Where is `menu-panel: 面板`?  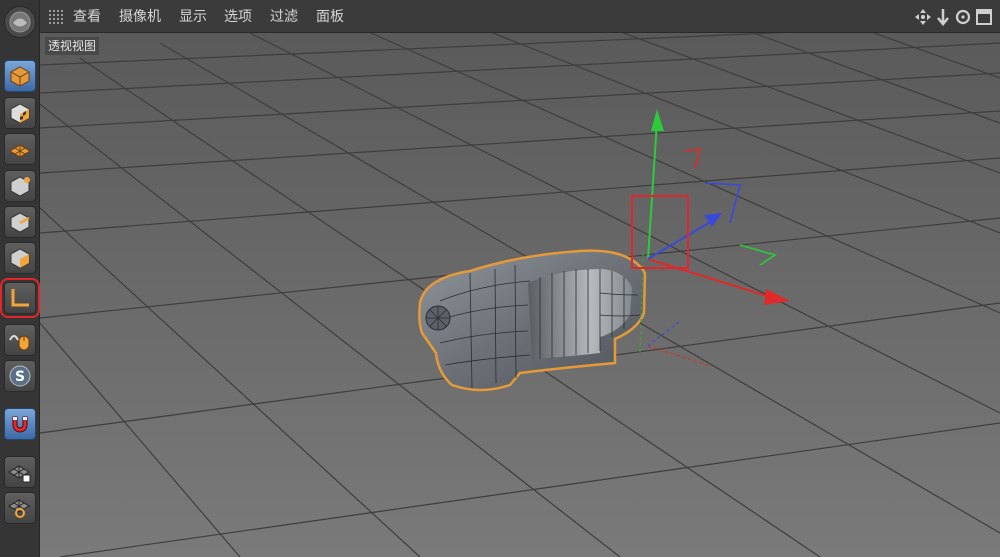 menu-panel: 面板 is located at coordinates (330, 17).